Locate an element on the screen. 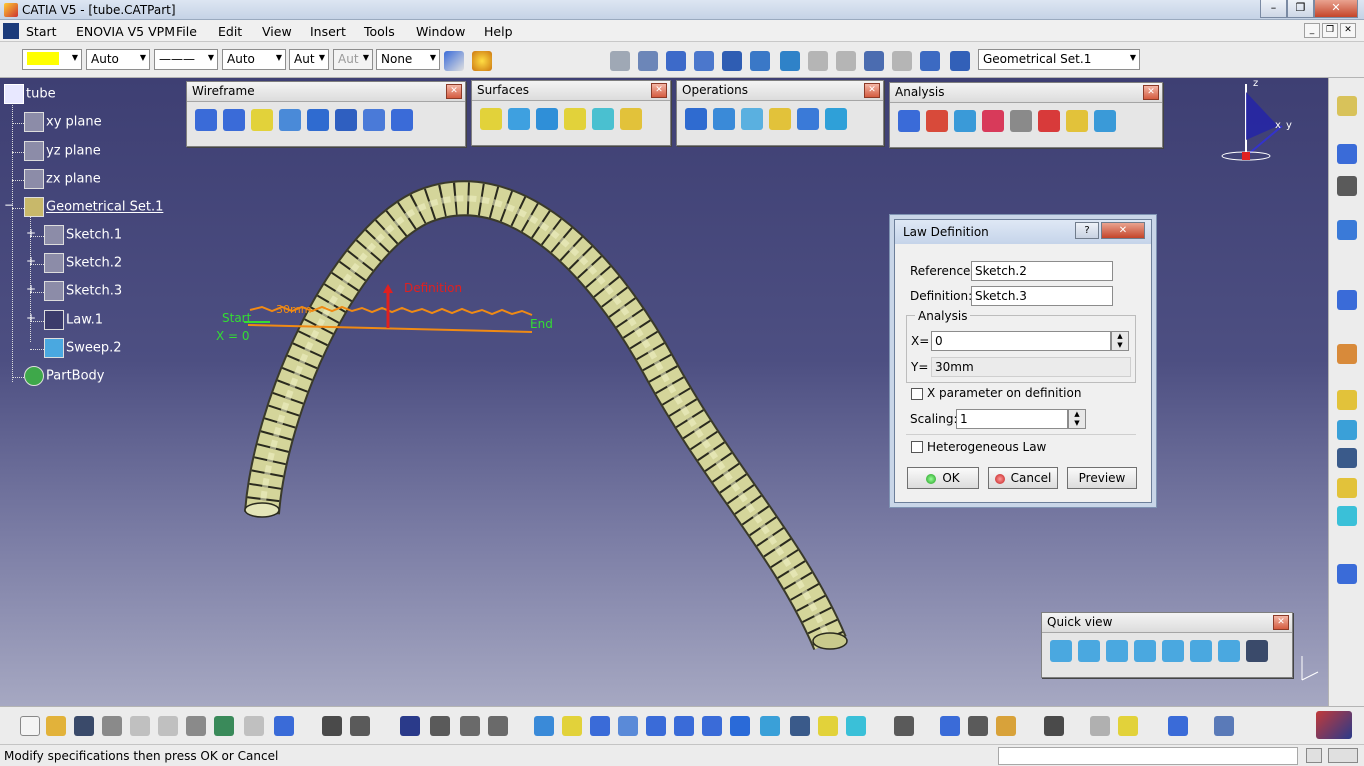 This screenshot has height=766, width=1364. tree-item-xy-plane: xy plane is located at coordinates (63, 122).